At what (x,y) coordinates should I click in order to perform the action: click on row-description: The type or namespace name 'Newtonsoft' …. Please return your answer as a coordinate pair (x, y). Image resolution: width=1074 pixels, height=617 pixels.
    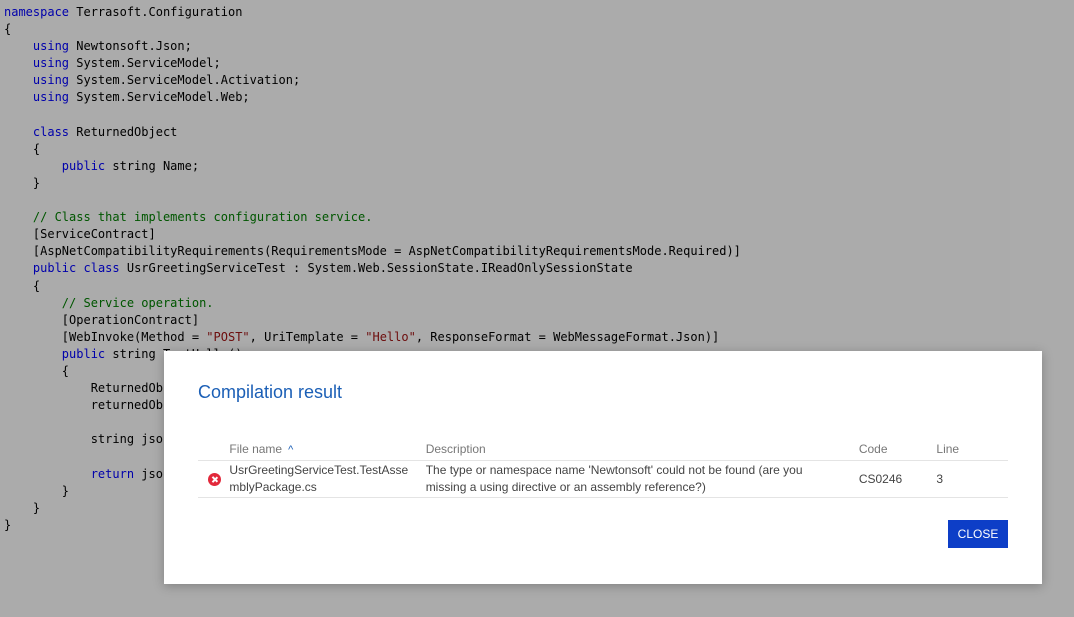
    Looking at the image, I should click on (642, 479).